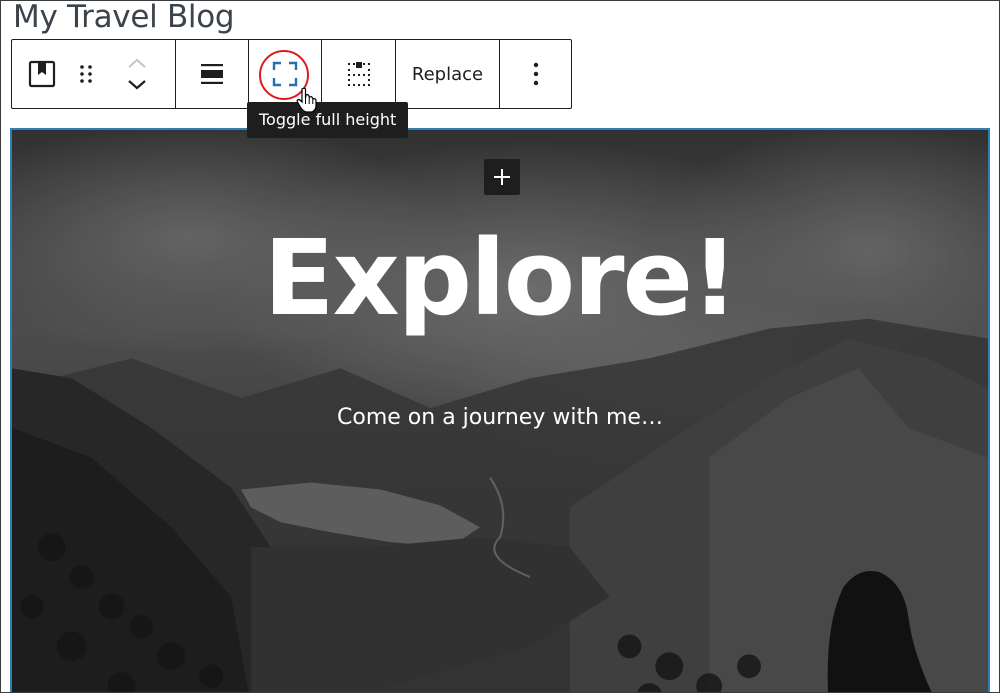 The image size is (1000, 693). I want to click on move-down-button, so click(137, 85).